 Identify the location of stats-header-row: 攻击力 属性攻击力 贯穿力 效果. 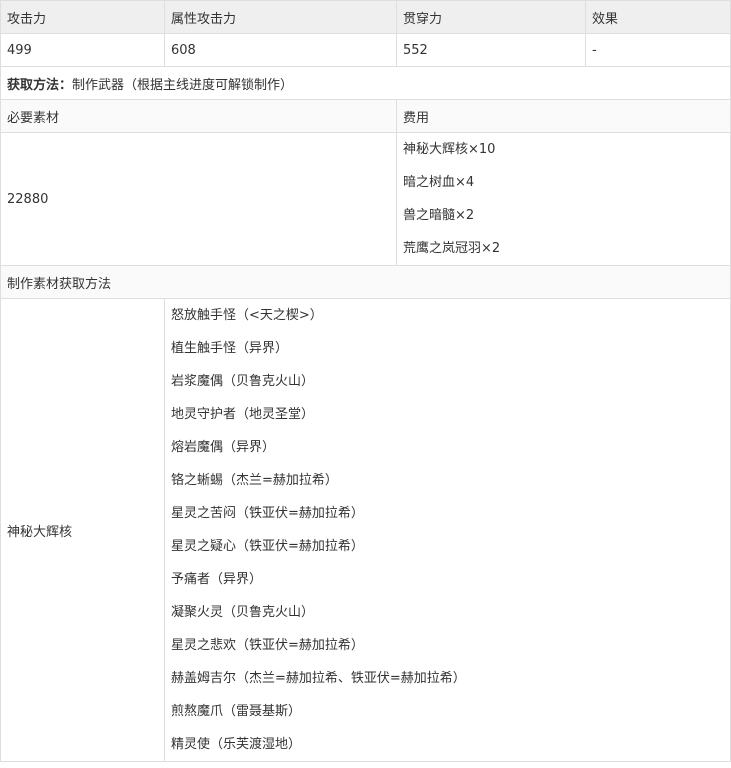
(365, 17).